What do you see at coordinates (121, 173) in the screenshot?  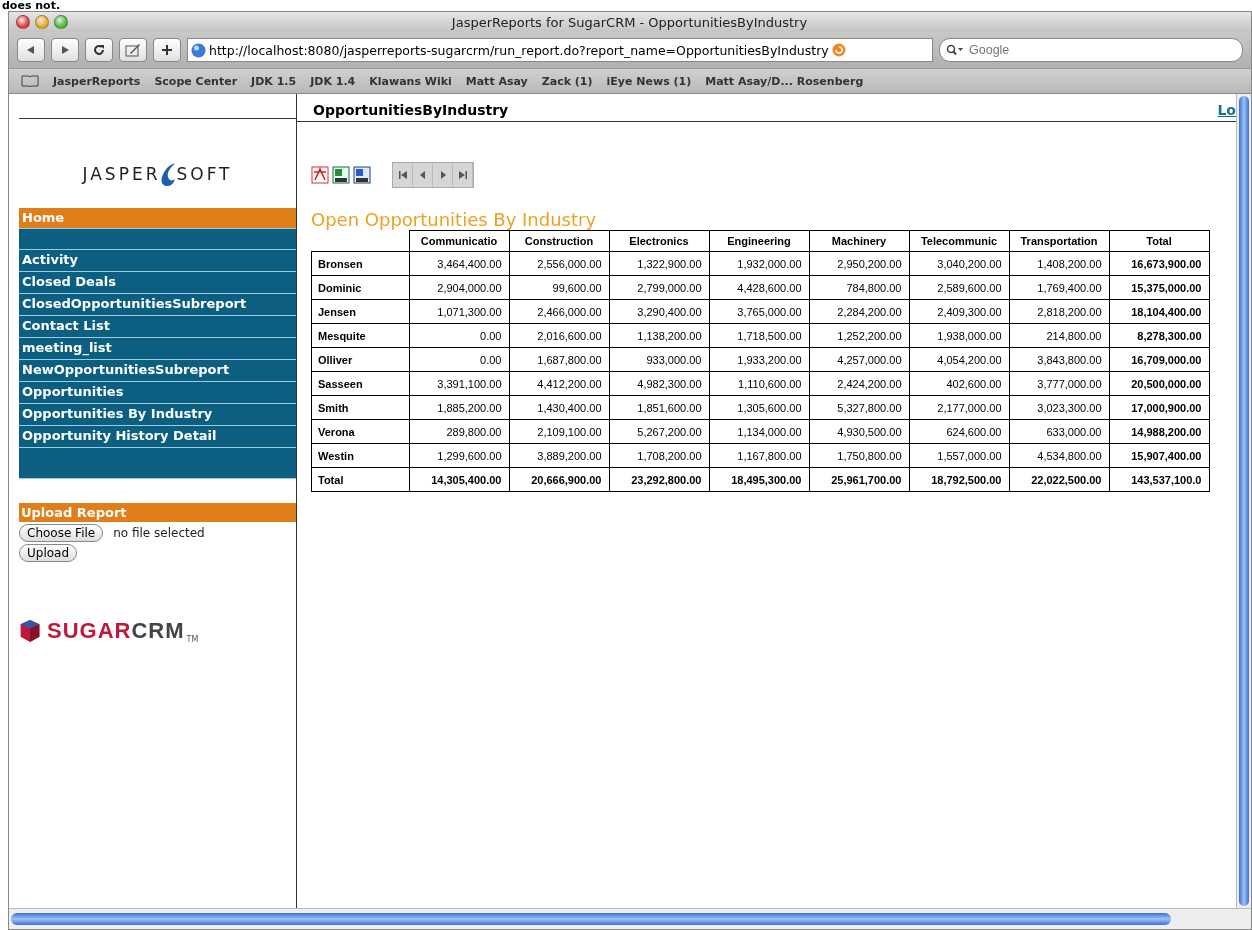 I see `logo-text: JASPER` at bounding box center [121, 173].